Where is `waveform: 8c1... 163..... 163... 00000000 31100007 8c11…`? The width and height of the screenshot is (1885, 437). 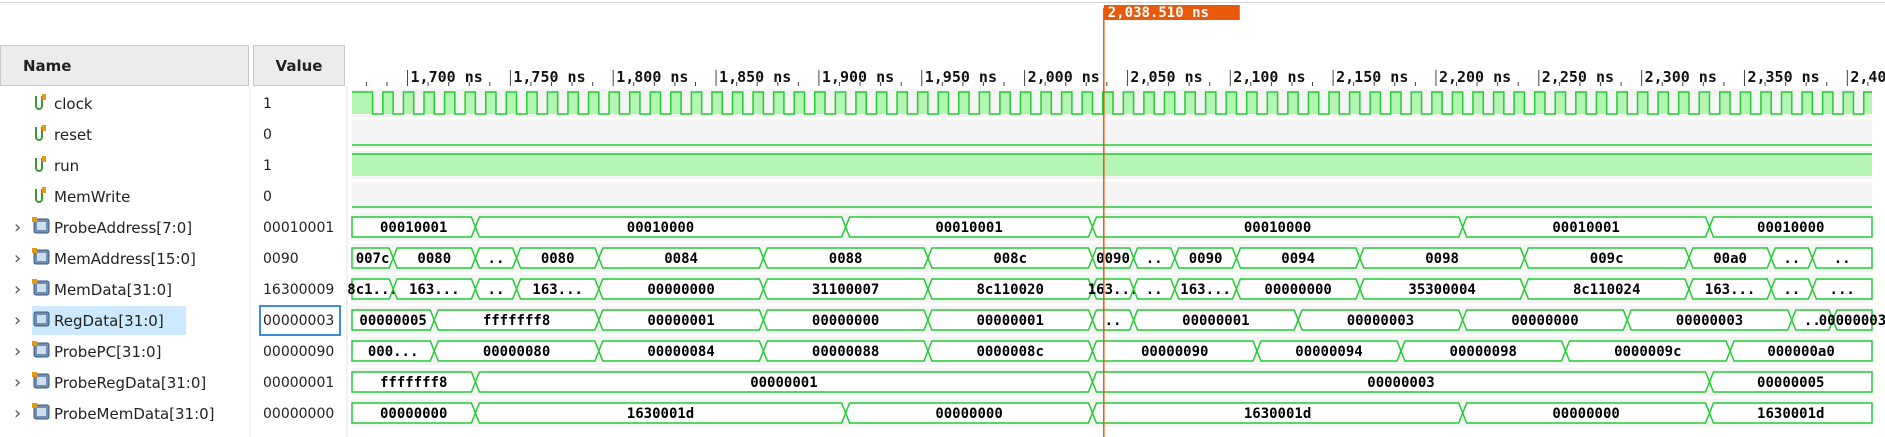 waveform: 8c1... 163..... 163... 00000000 31100007 8c11… is located at coordinates (1110, 289).